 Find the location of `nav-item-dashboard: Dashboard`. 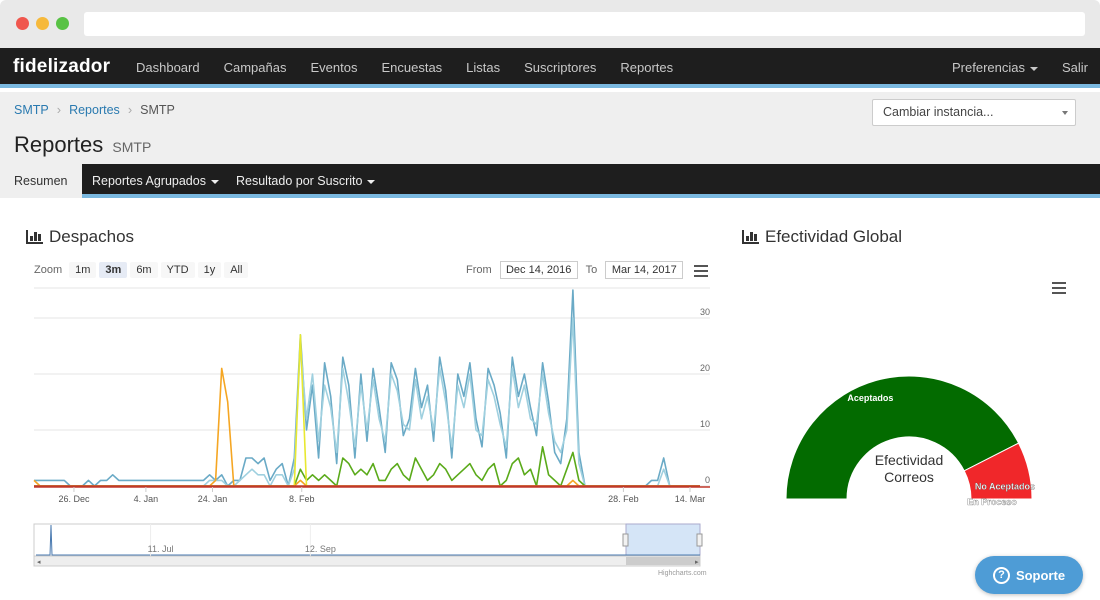

nav-item-dashboard: Dashboard is located at coordinates (168, 68).